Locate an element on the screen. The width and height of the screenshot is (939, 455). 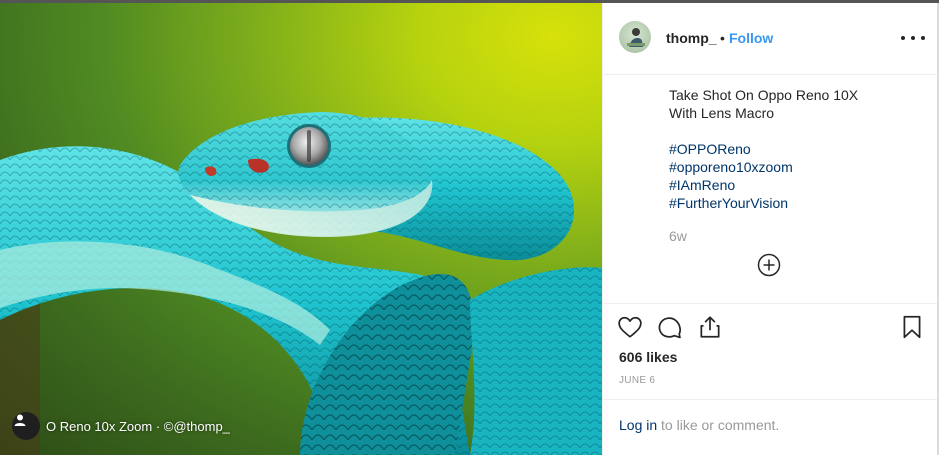
heart-icon is located at coordinates (630, 329).